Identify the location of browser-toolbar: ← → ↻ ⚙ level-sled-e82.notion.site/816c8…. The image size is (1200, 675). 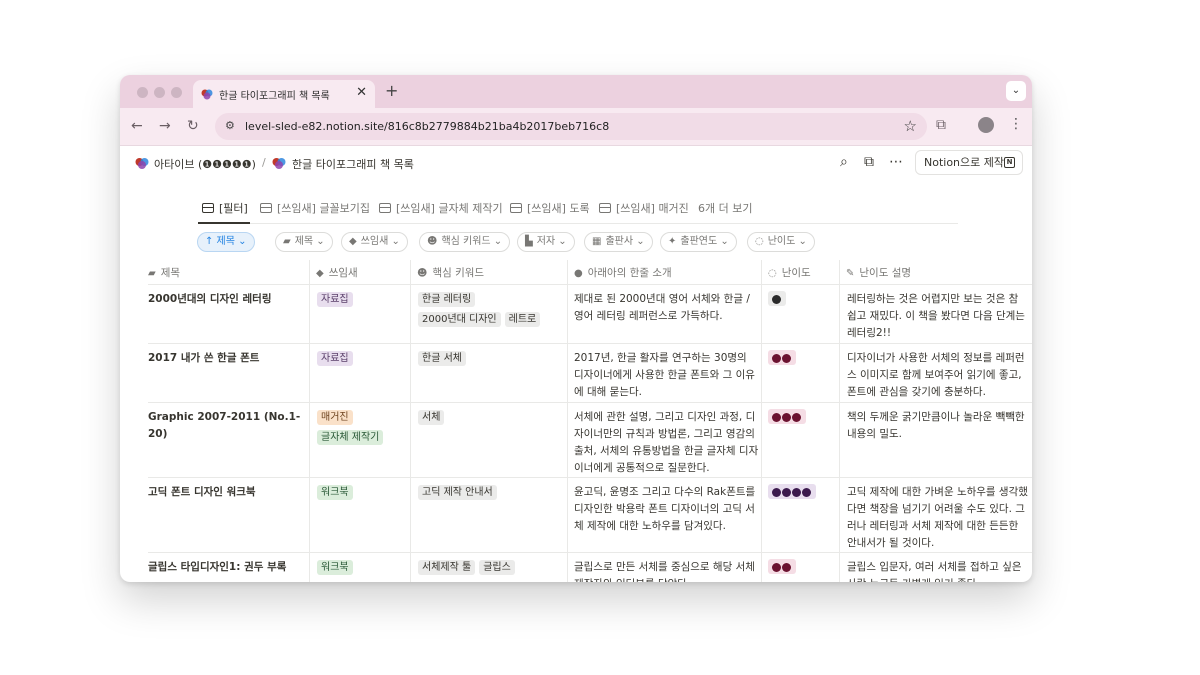
(576, 127).